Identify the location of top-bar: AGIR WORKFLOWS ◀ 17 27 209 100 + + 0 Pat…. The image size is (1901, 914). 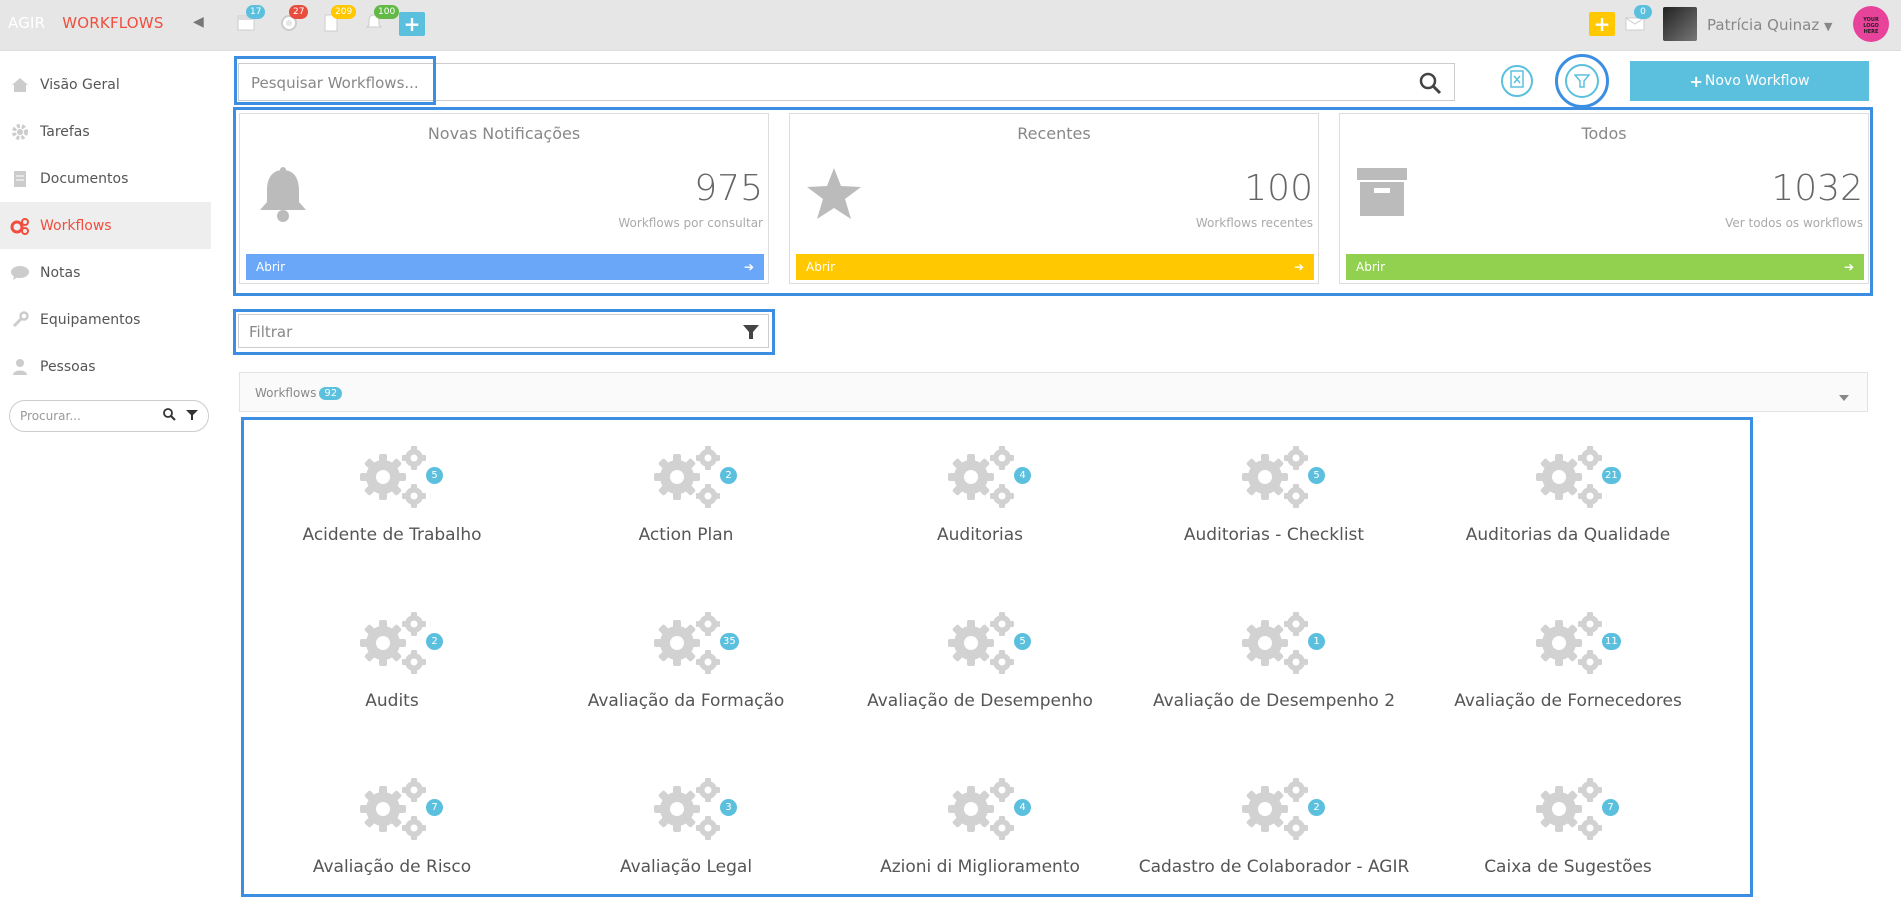
(950, 25).